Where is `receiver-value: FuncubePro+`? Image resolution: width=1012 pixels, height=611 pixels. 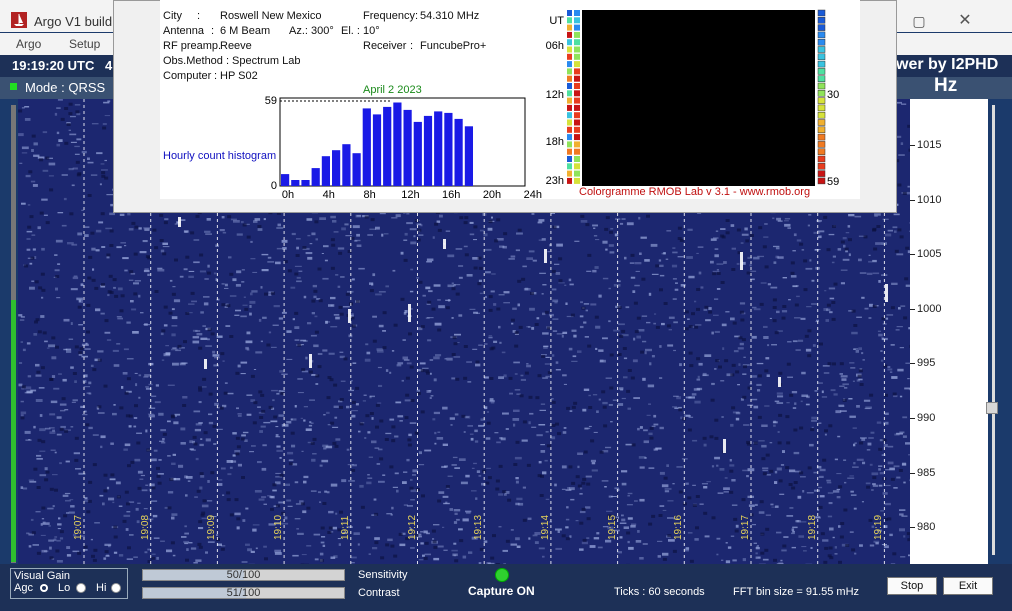 receiver-value: FuncubePro+ is located at coordinates (453, 46).